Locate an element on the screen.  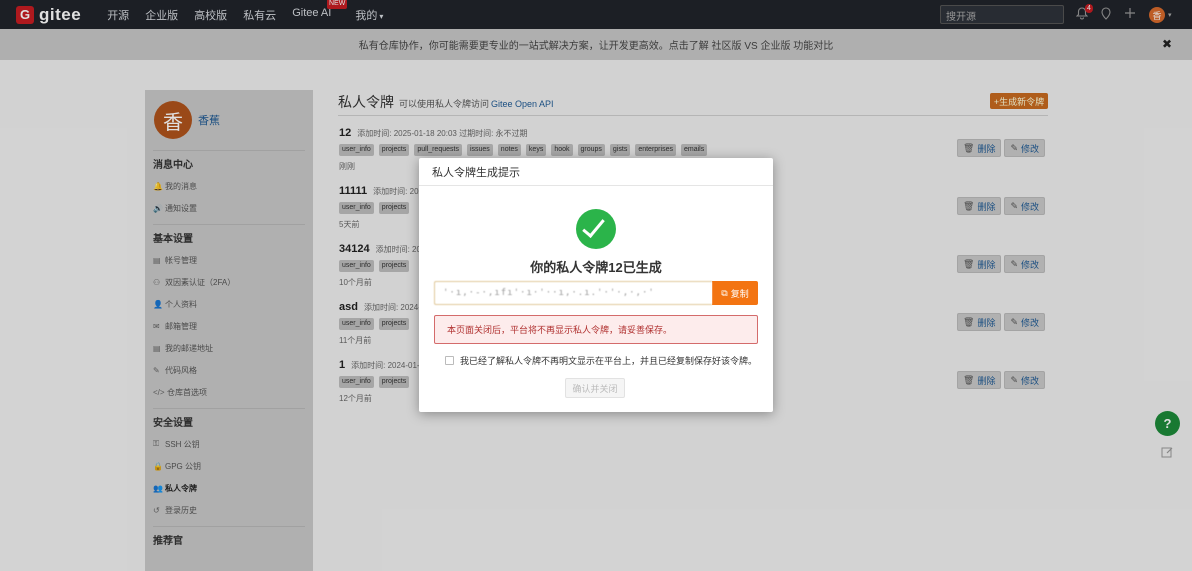
check-mark is located at coordinates (593, 226).